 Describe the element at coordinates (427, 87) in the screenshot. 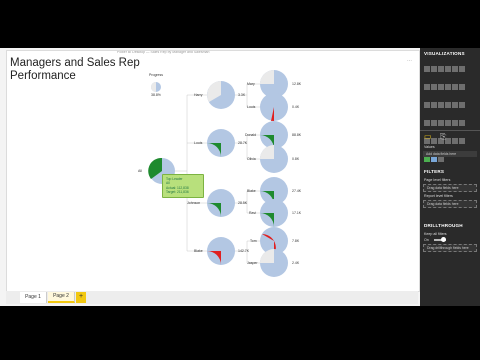

I see `viz-line-icon` at that location.